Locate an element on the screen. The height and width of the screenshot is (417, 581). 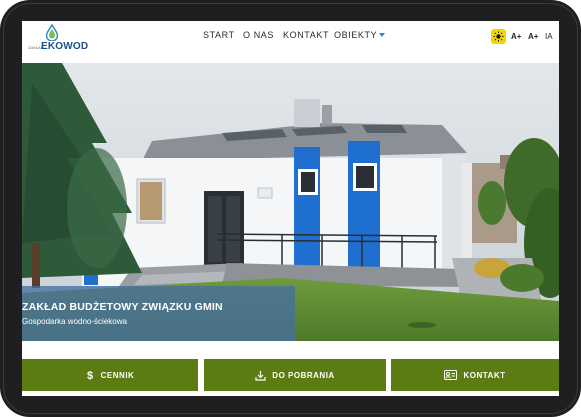
nav-item-obiekty: OBIEKTY is located at coordinates (360, 35).